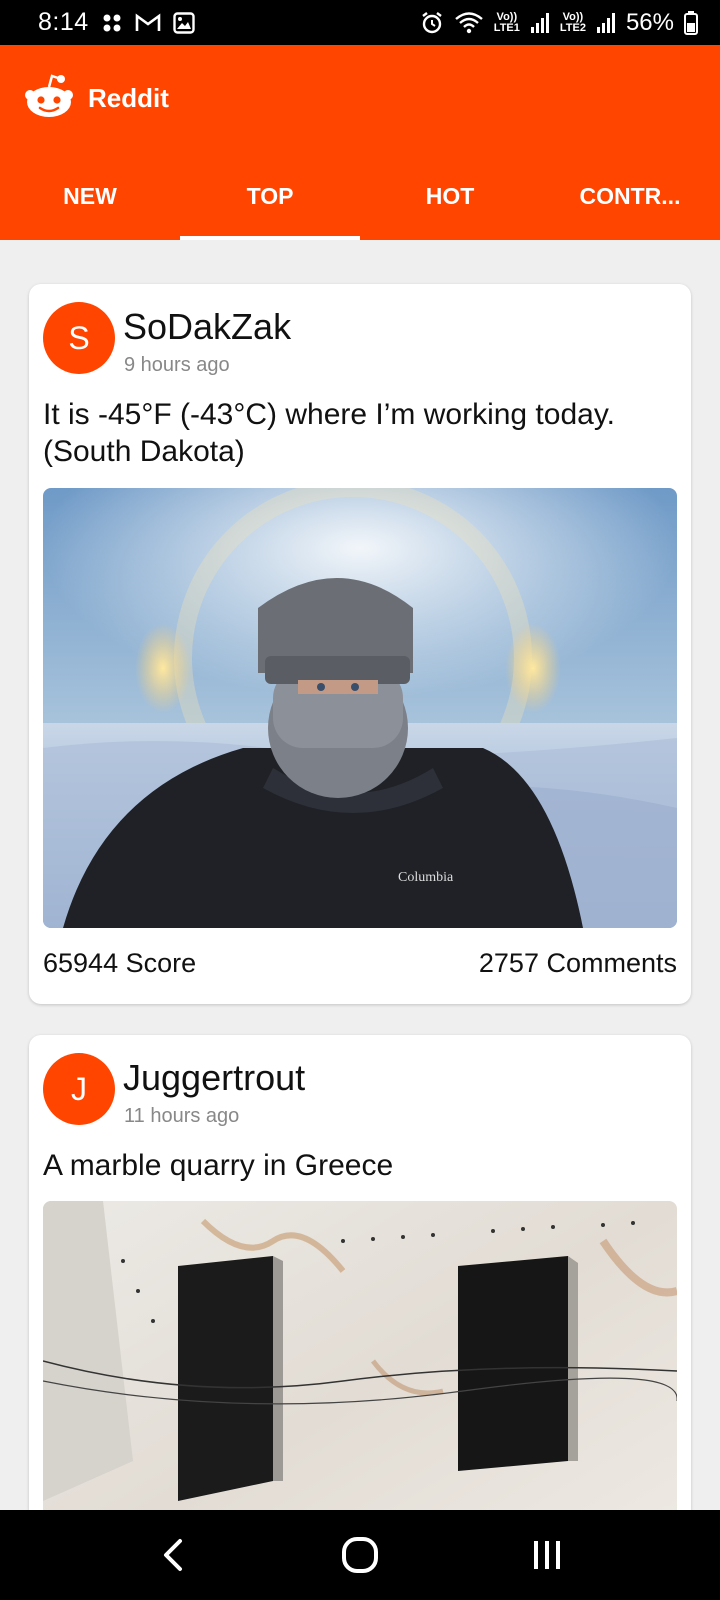 This screenshot has width=720, height=1600. I want to click on recents-icon, so click(547, 1555).